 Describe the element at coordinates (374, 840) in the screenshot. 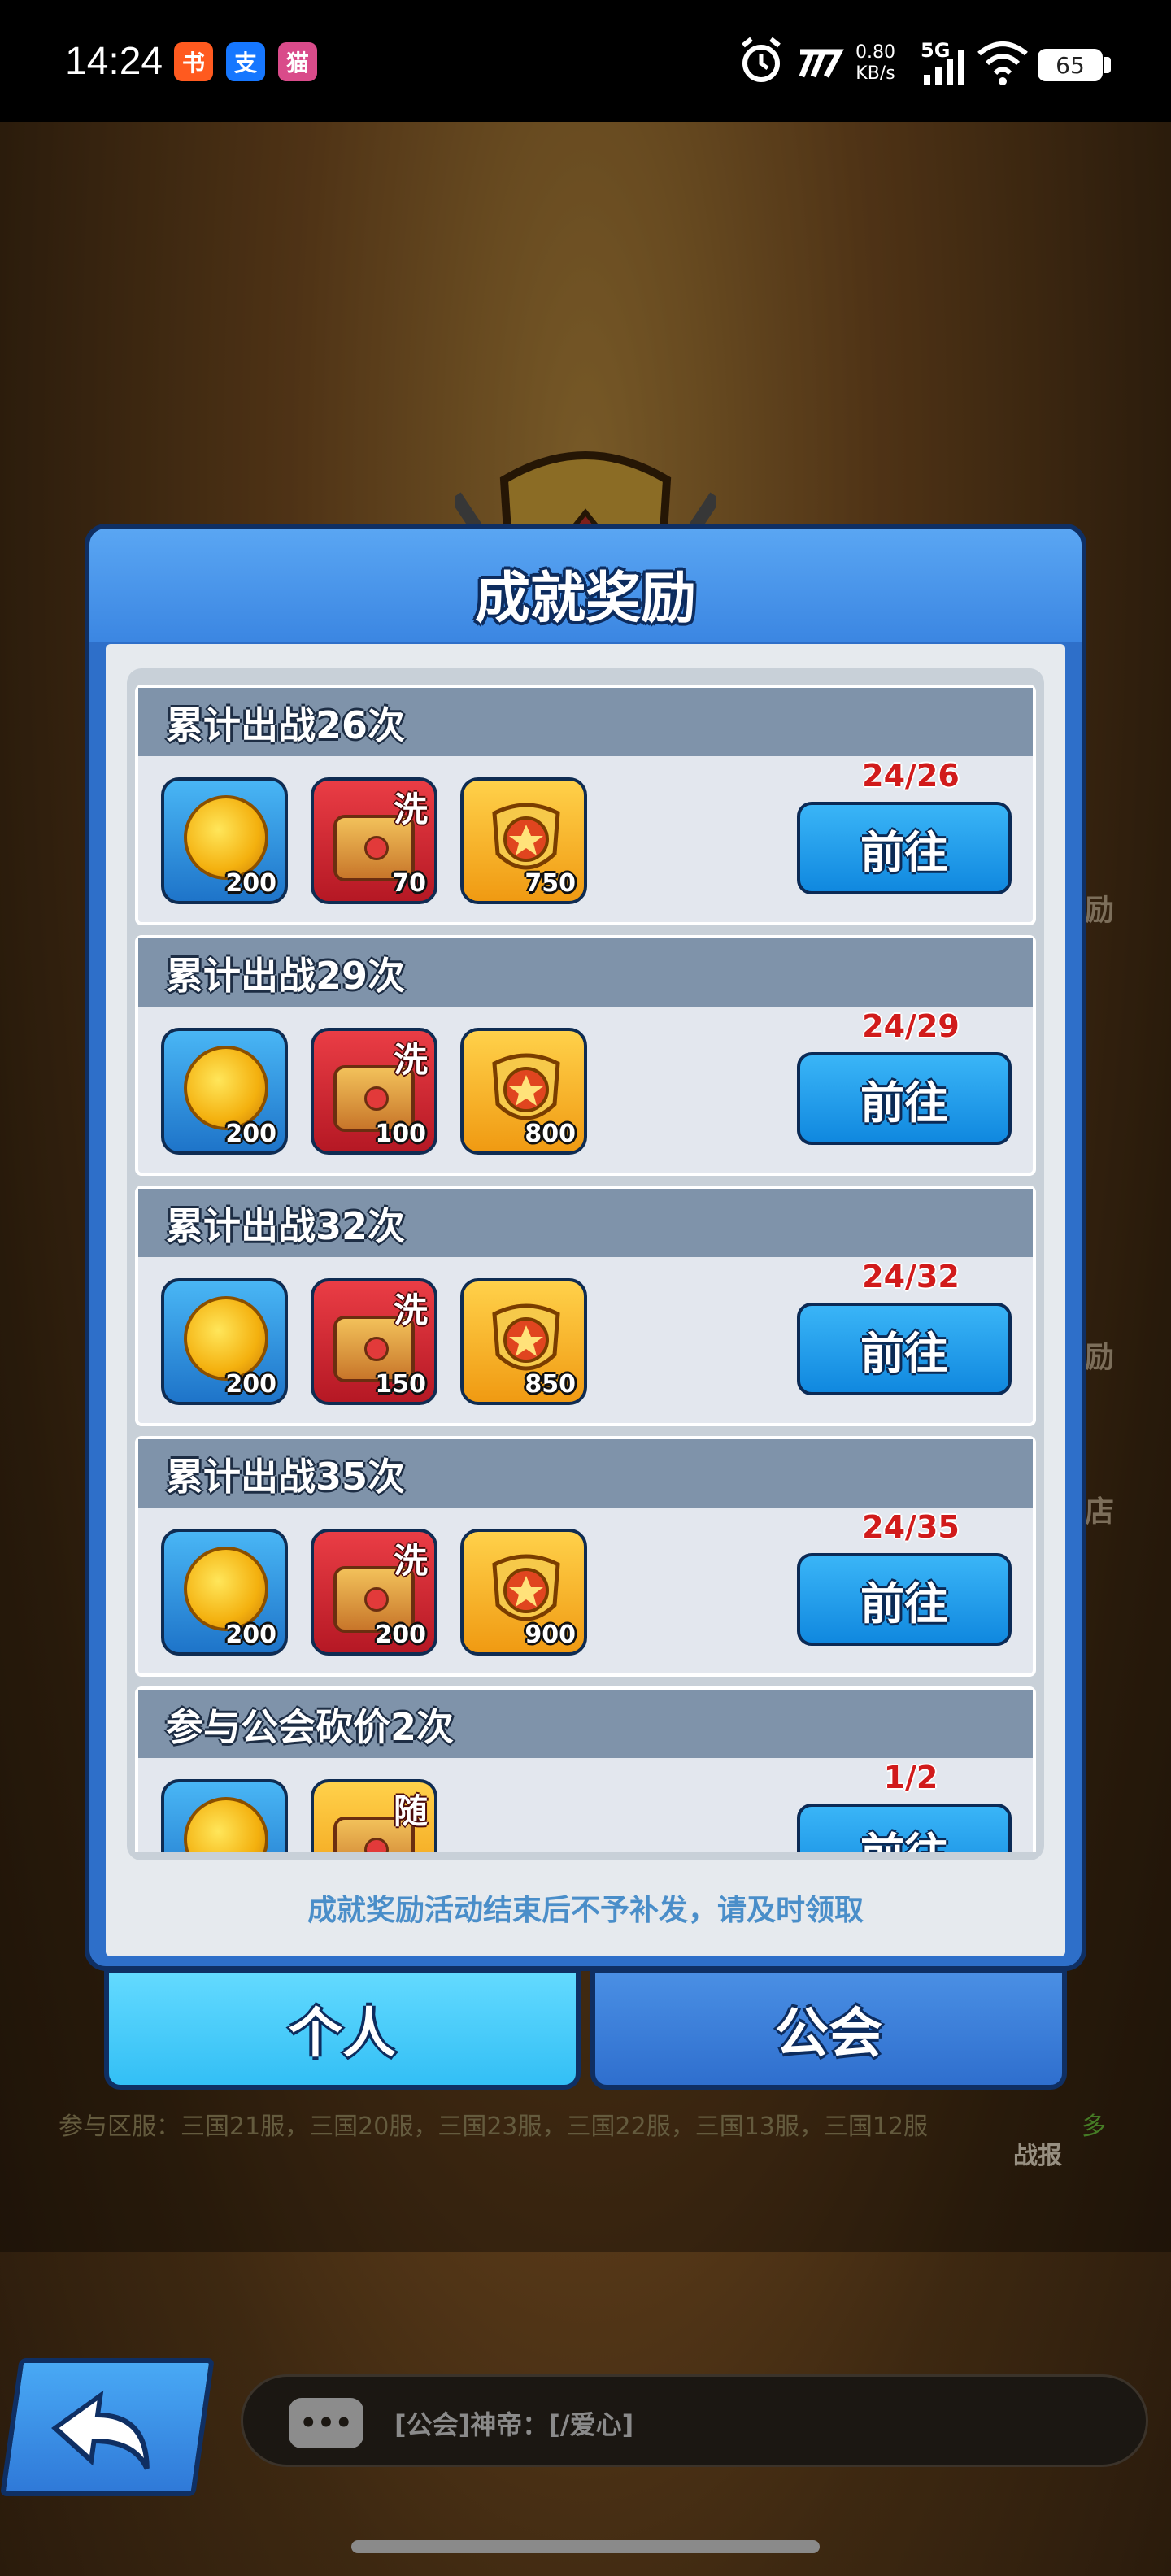

I see `reward-item: 洗 70` at that location.